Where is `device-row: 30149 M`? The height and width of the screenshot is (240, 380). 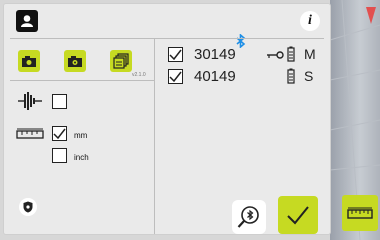
device-row: 30149 M is located at coordinates (248, 54).